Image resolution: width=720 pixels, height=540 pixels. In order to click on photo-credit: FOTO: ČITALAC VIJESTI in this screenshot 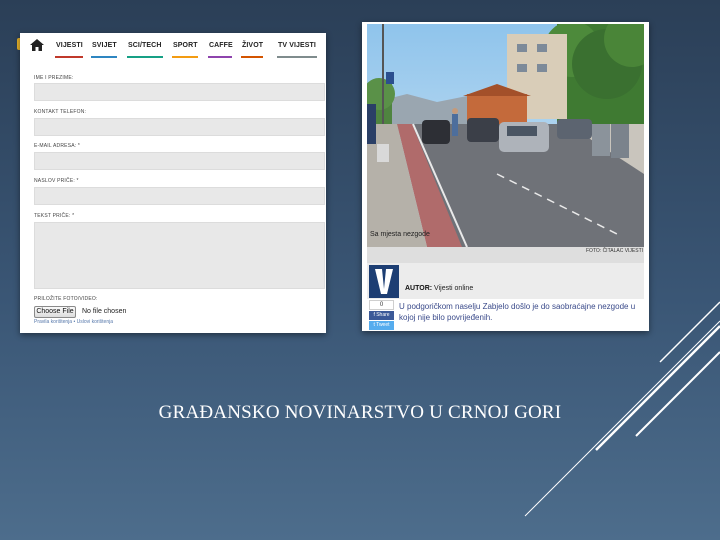, I will do `click(615, 251)`.